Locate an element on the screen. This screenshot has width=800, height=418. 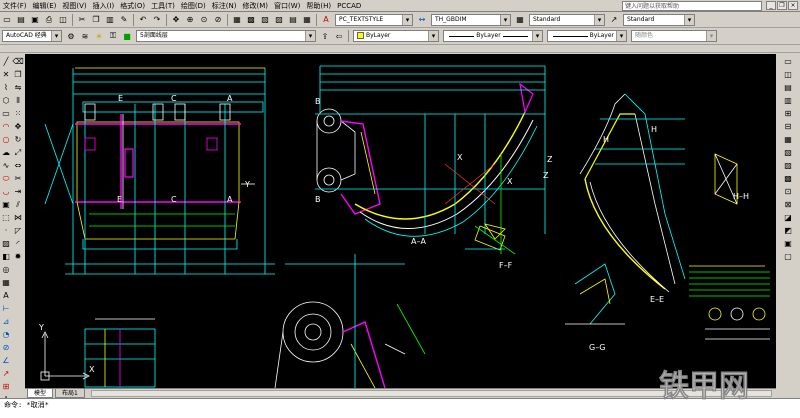
new-file-icon: ▭ is located at coordinates (7, 20).